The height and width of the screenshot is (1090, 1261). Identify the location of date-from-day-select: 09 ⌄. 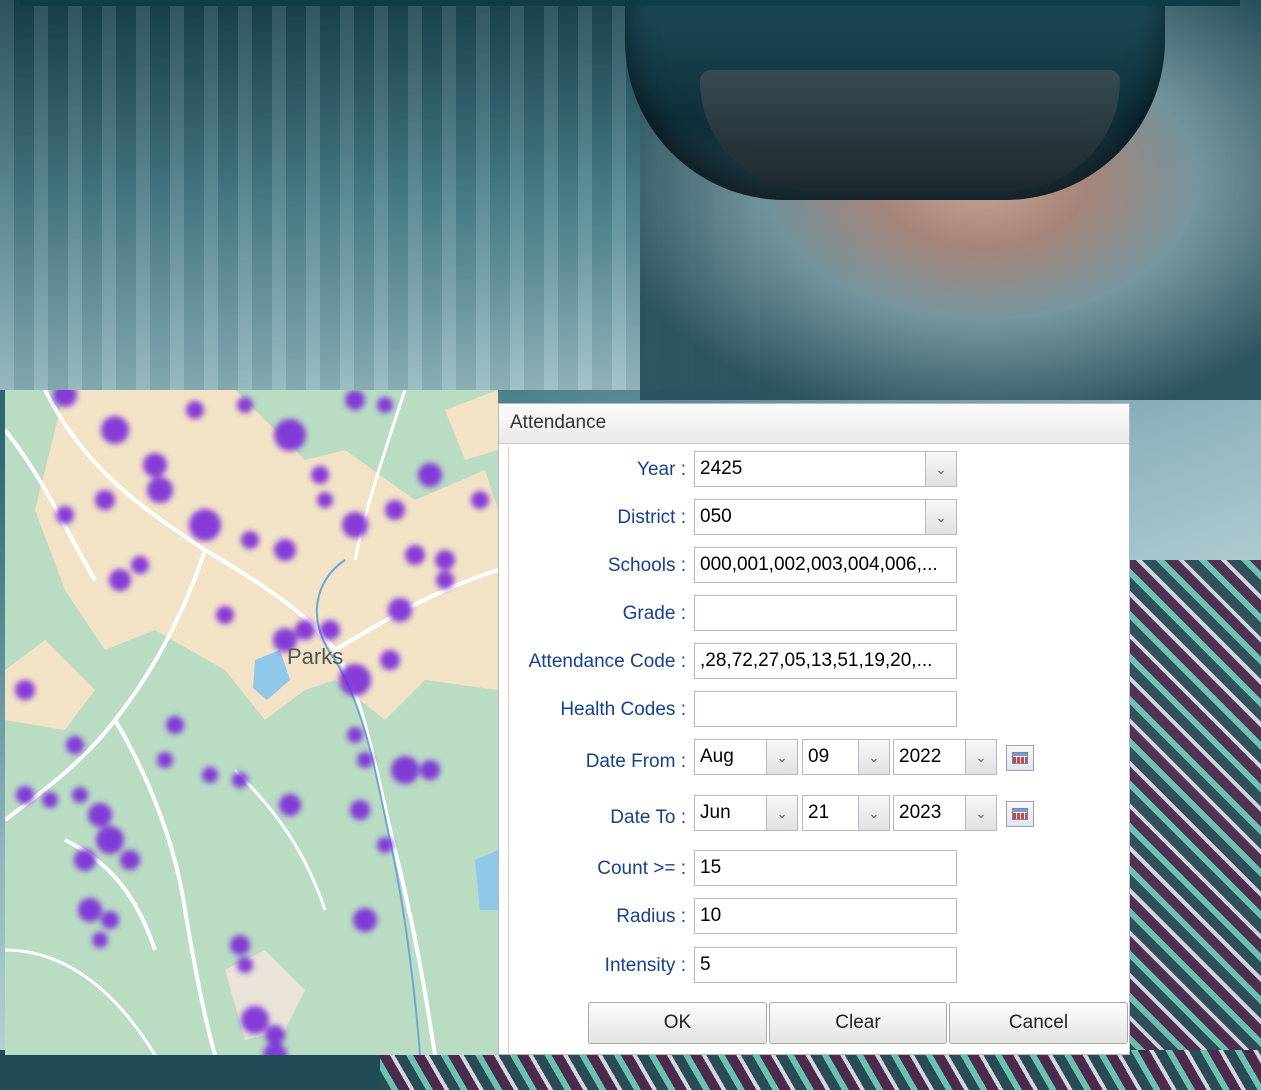
(846, 757).